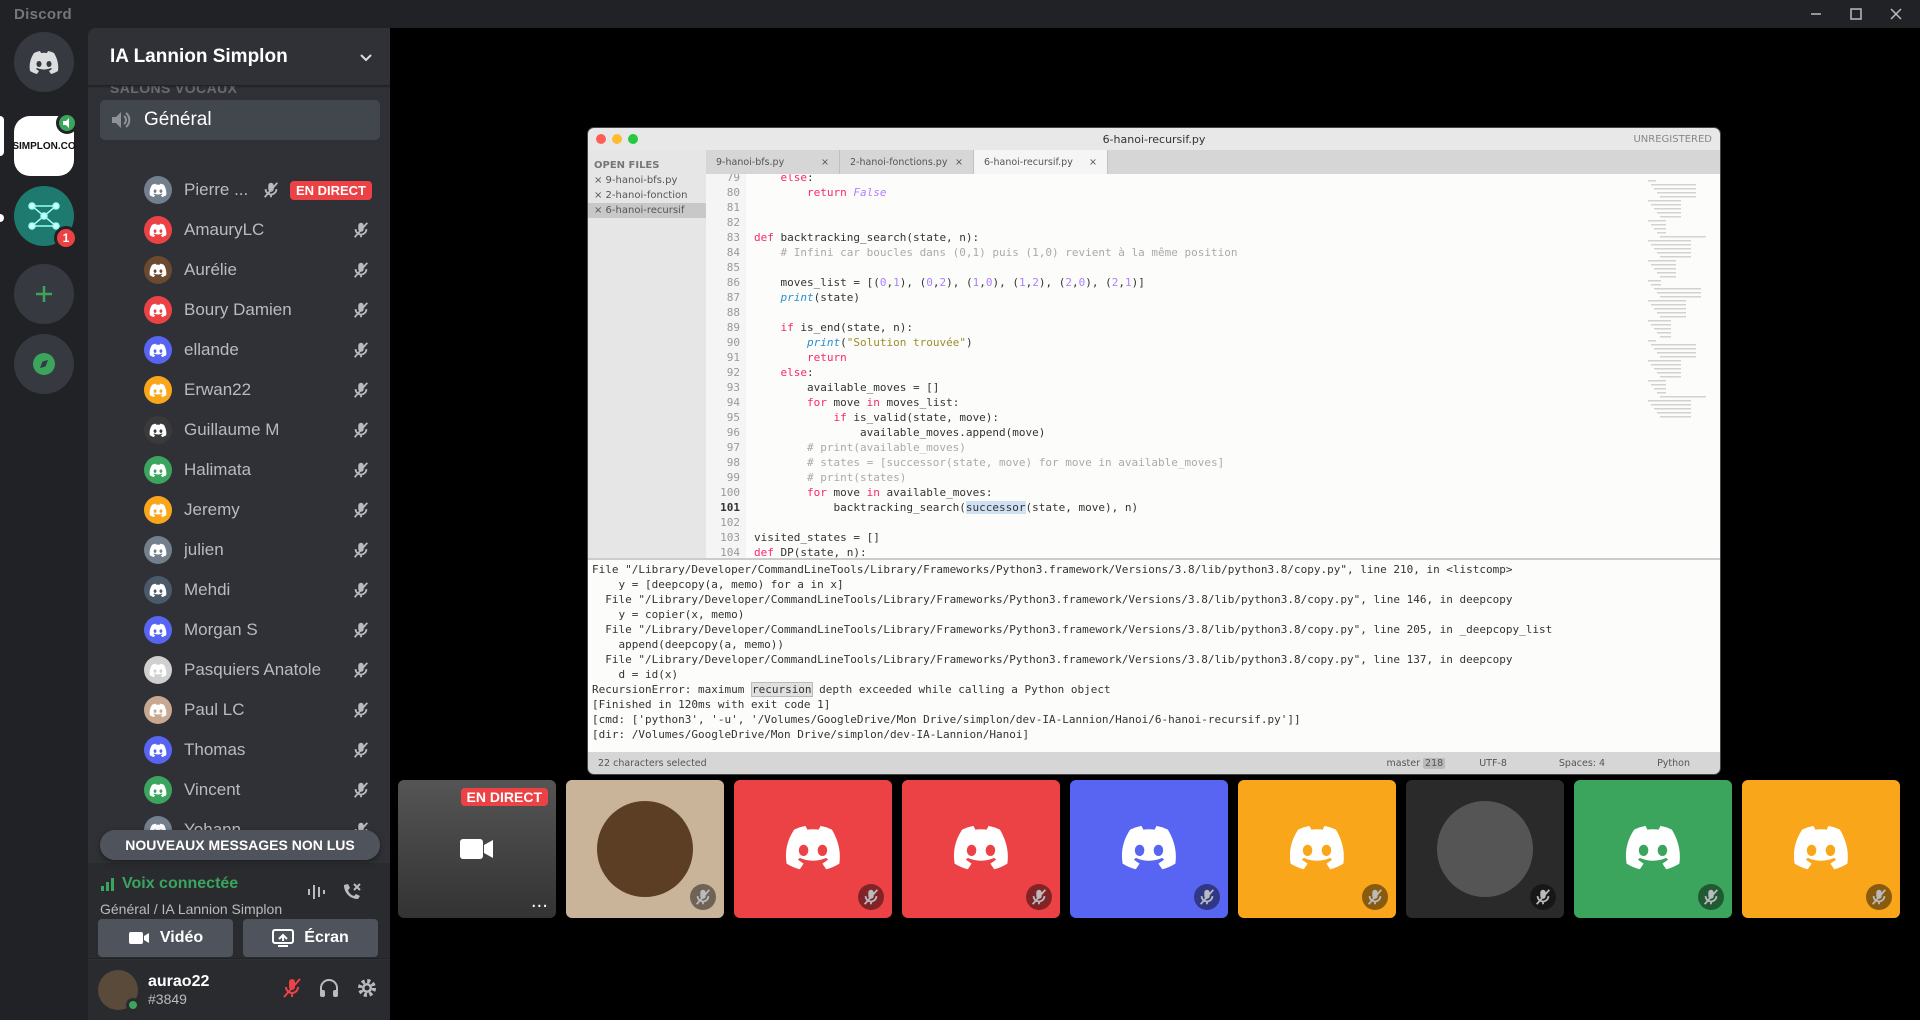 The image size is (1920, 1020). I want to click on open-file-item: × 2-hanoi-fonction, so click(647, 195).